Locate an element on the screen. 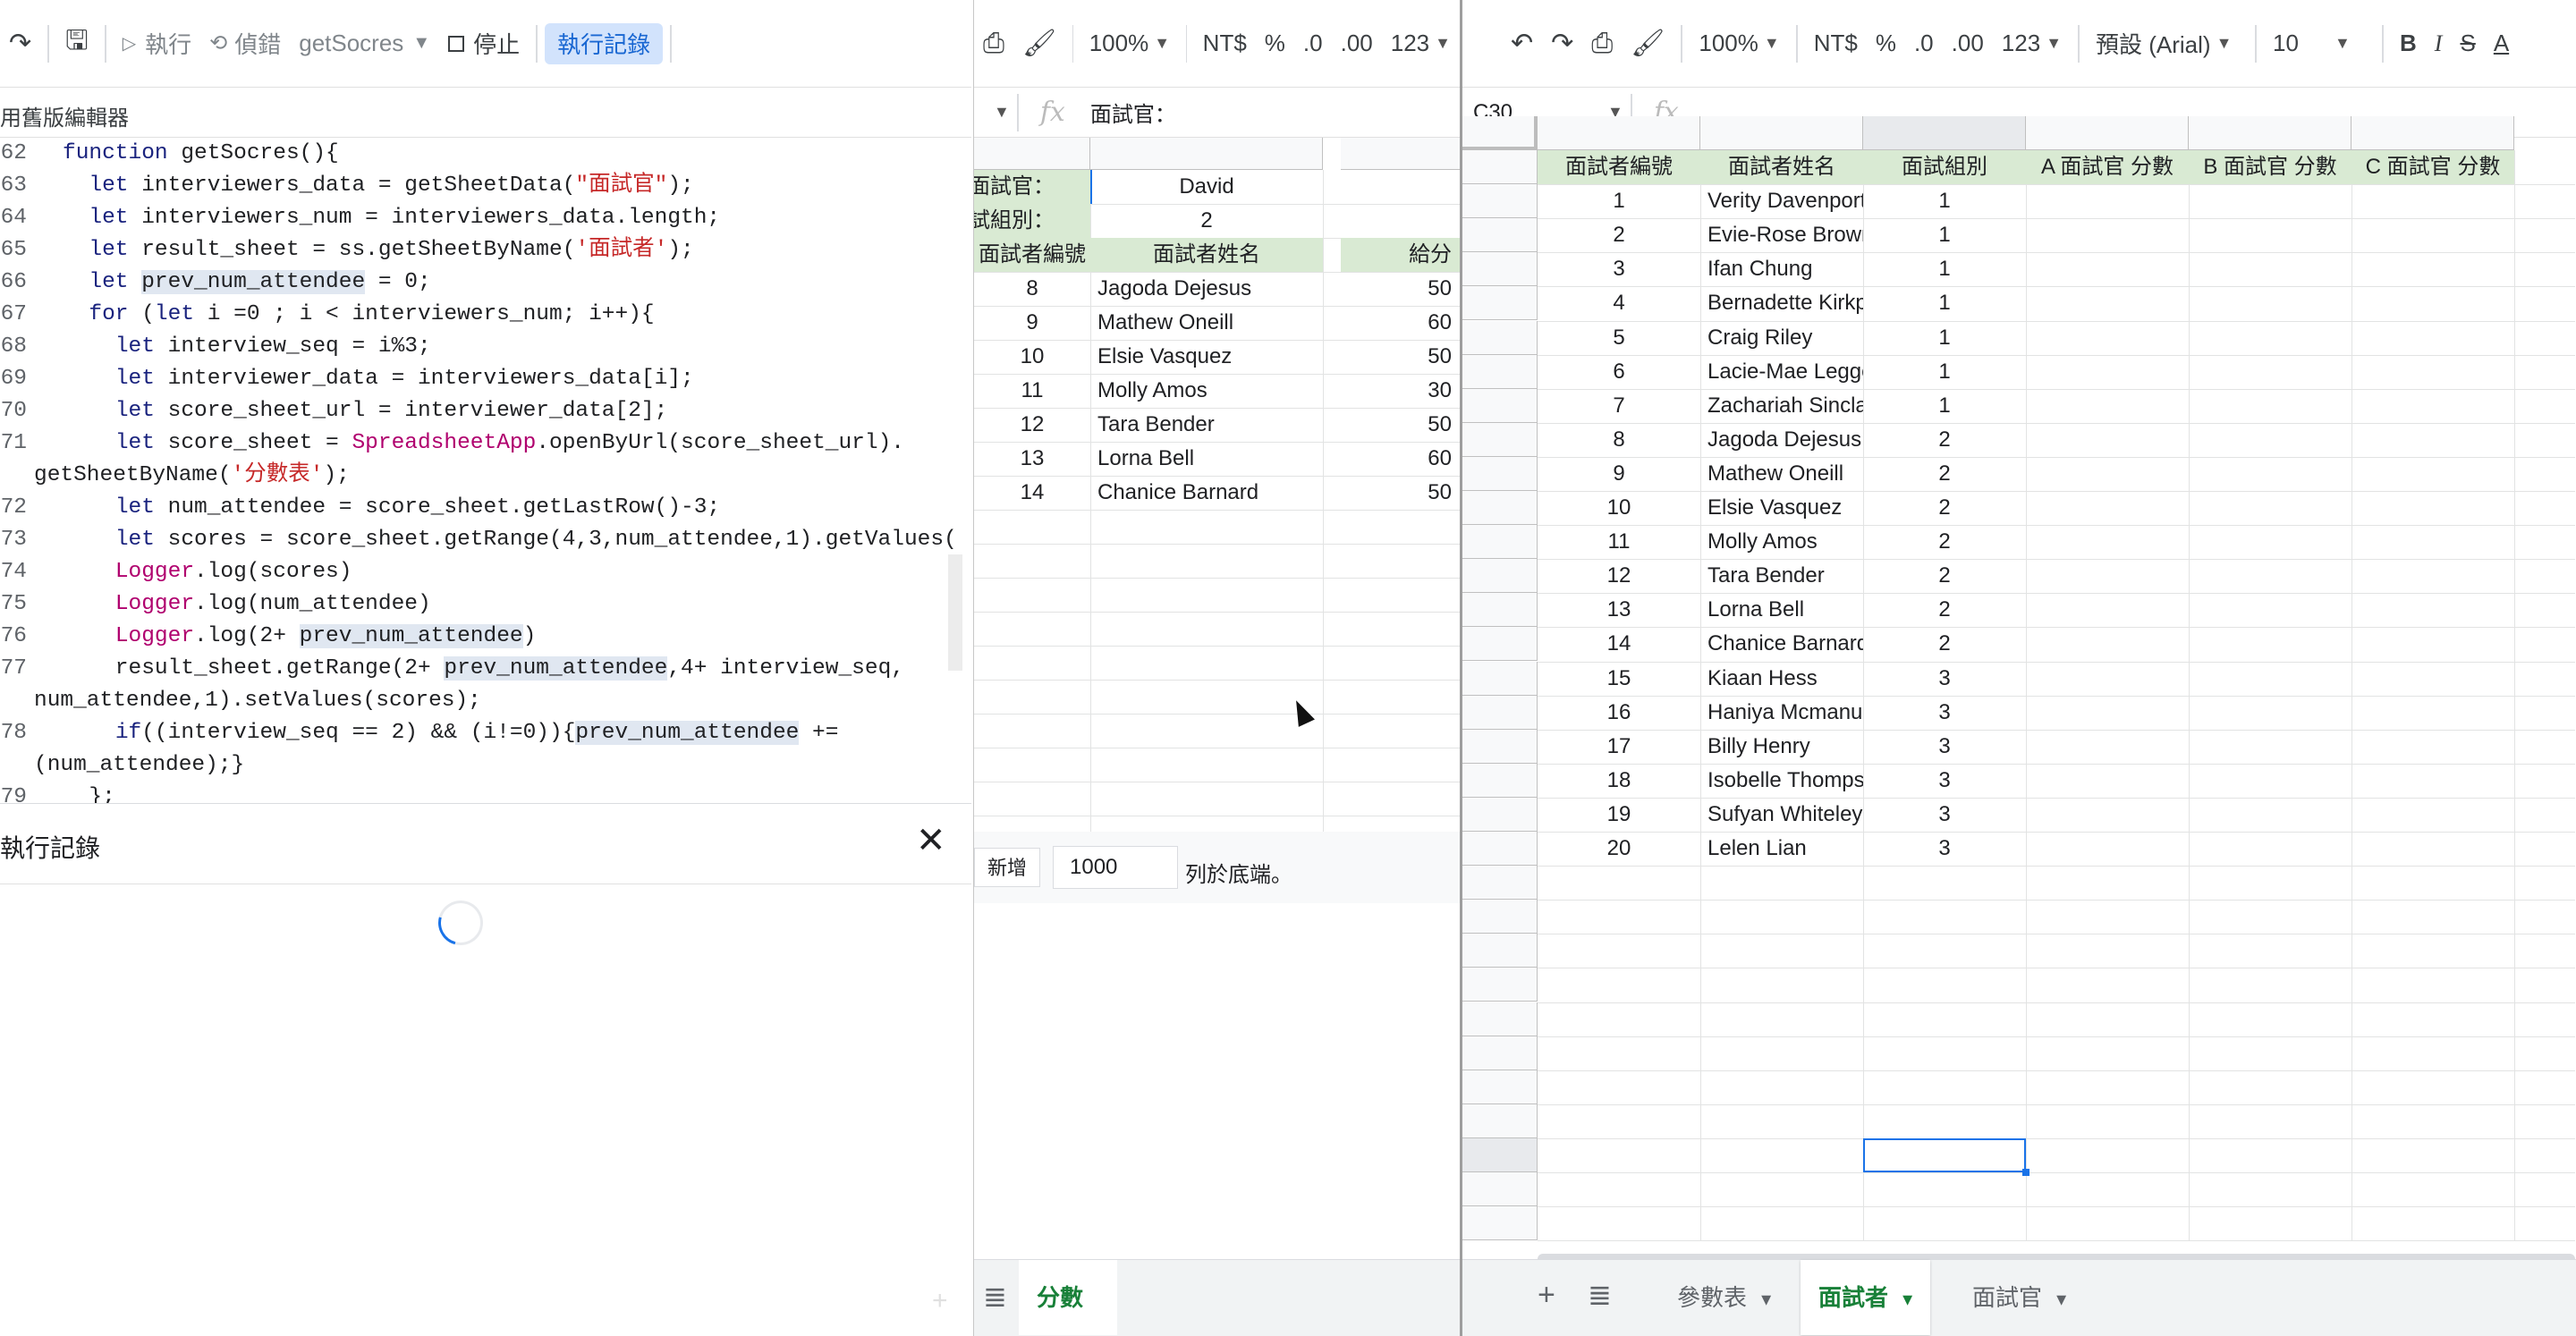  cell-a1: 面試官： is located at coordinates (1032, 187).